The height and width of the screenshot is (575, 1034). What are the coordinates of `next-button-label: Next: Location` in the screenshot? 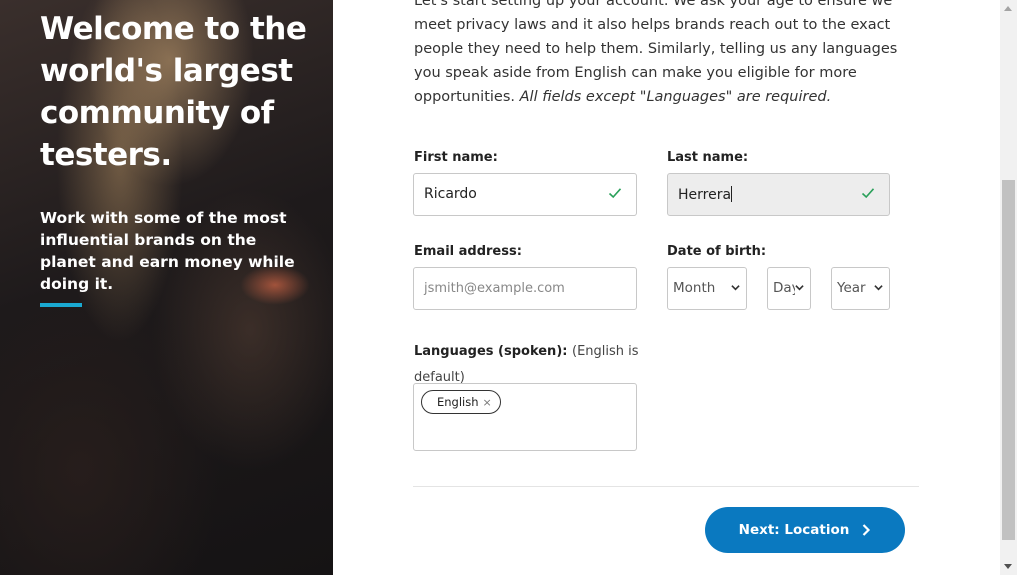 It's located at (794, 530).